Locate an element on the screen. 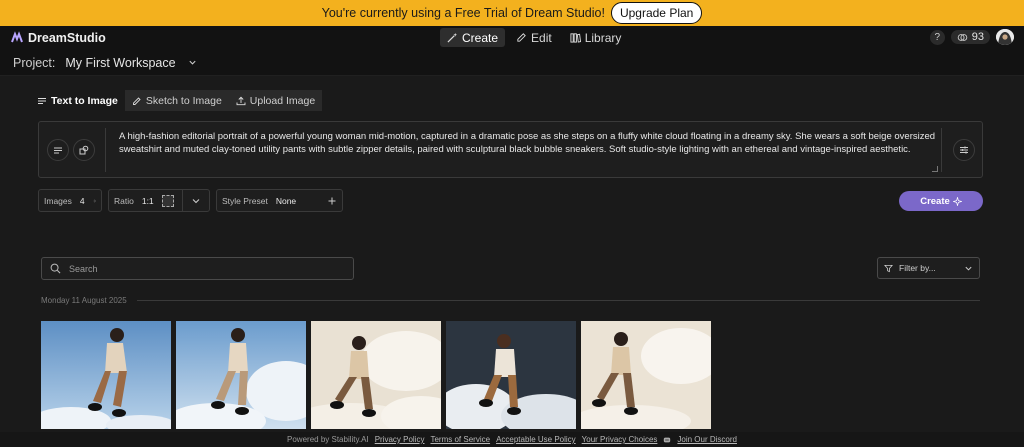 The height and width of the screenshot is (447, 1024). privacy-choices-link: Your Privacy Choices is located at coordinates (620, 439).